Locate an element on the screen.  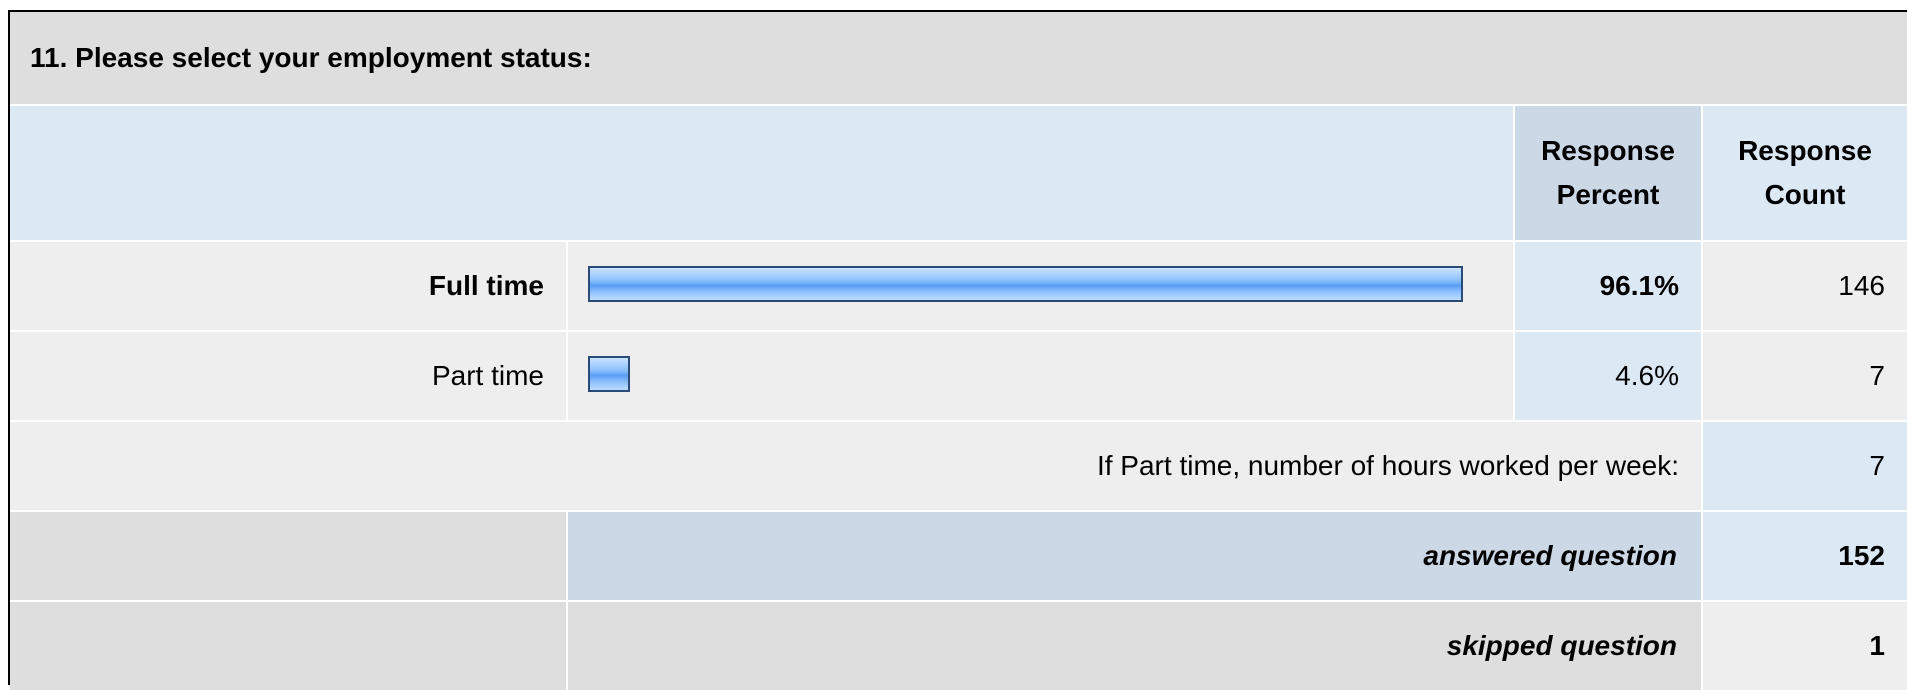
skipped-question-count: 1 is located at coordinates (1805, 646).